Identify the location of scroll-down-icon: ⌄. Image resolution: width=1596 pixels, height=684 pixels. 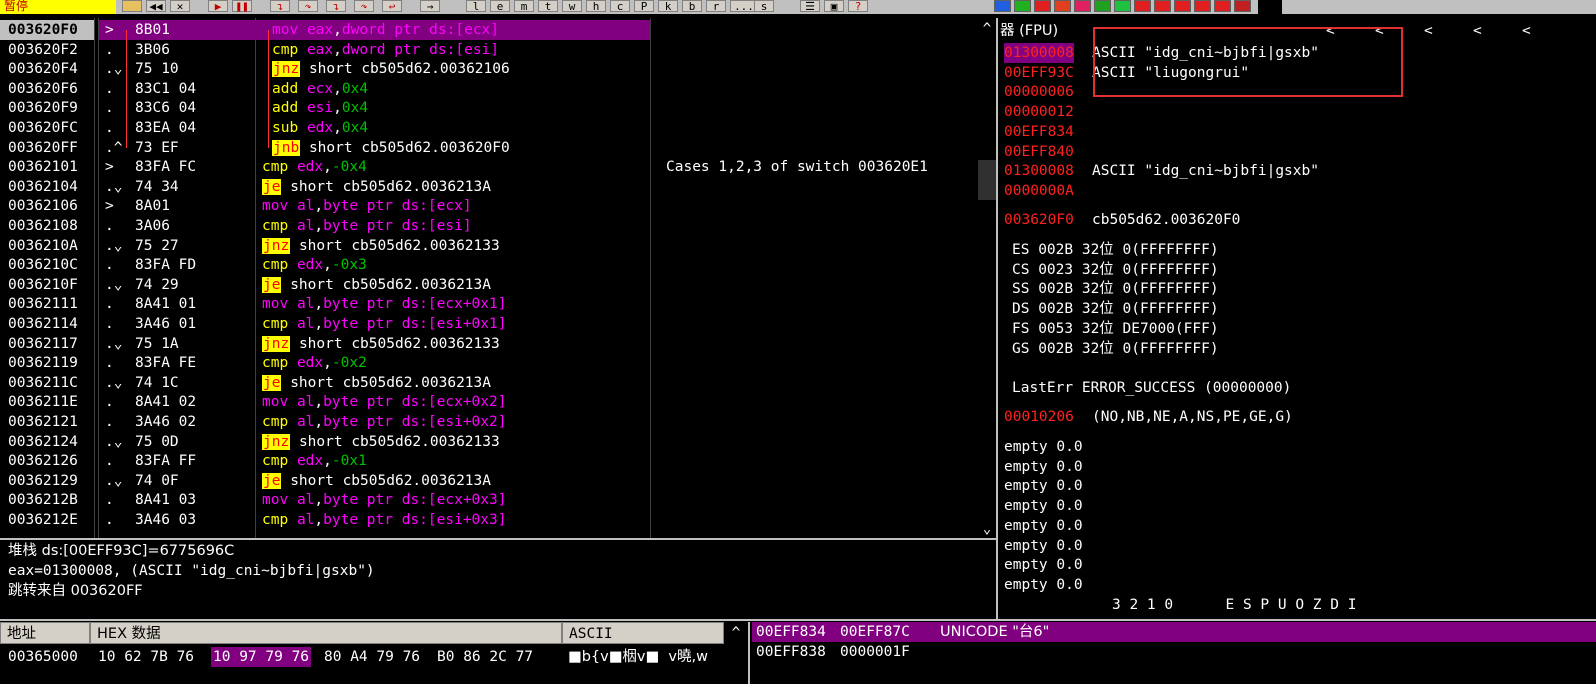
(987, 529).